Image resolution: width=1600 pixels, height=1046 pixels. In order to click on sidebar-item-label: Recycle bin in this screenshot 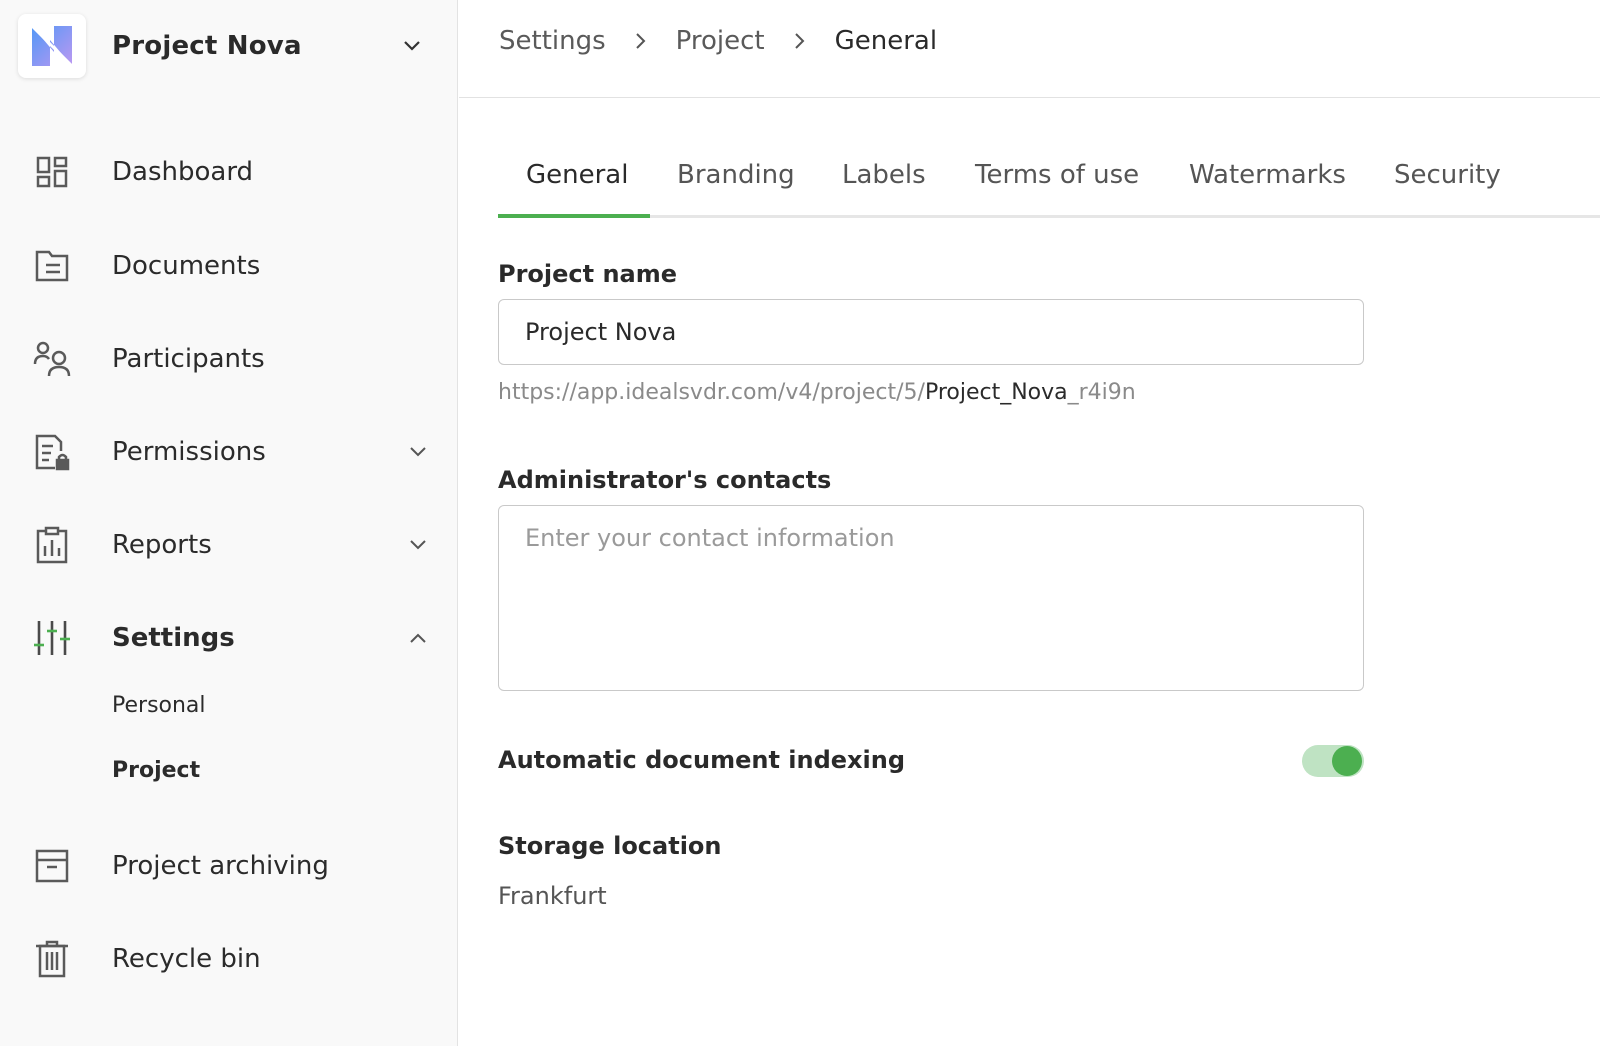, I will do `click(186, 959)`.